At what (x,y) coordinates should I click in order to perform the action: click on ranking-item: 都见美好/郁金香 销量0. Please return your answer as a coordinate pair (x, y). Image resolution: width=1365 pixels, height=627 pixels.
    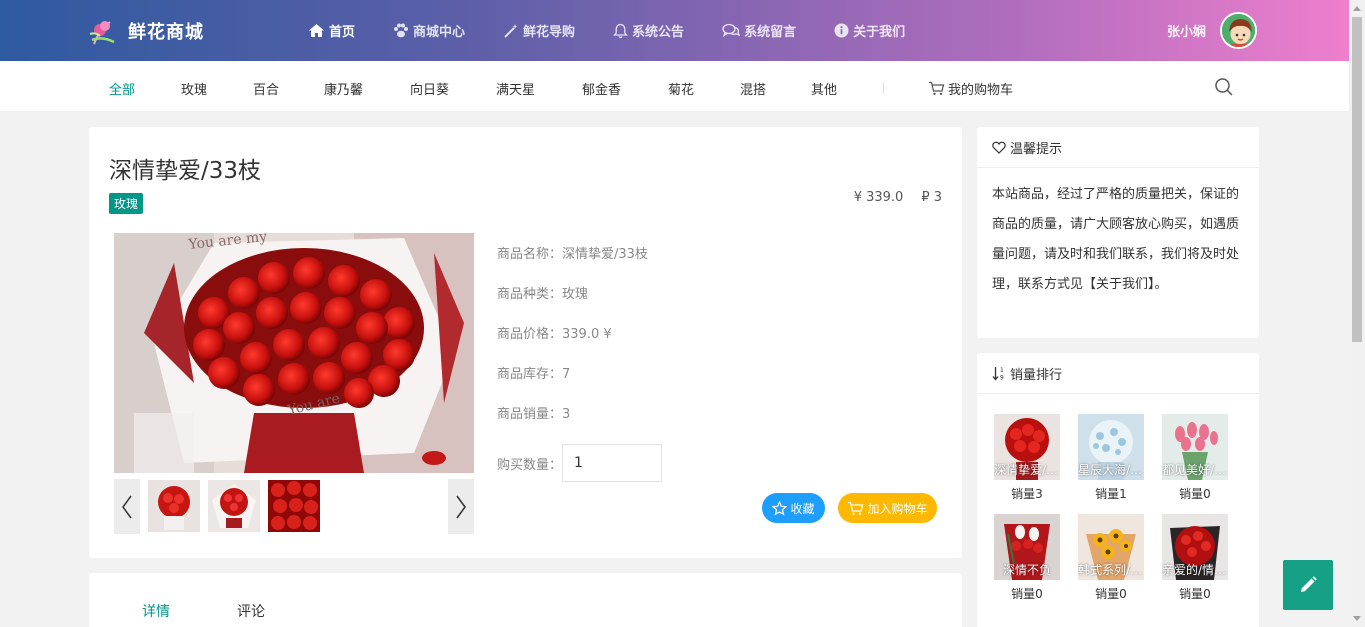
    Looking at the image, I should click on (1195, 458).